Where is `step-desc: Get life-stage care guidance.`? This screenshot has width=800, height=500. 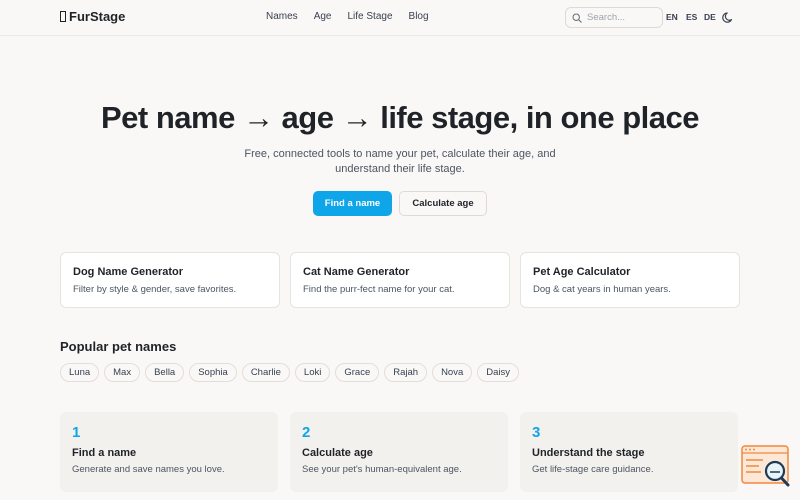 step-desc: Get life-stage care guidance. is located at coordinates (593, 469).